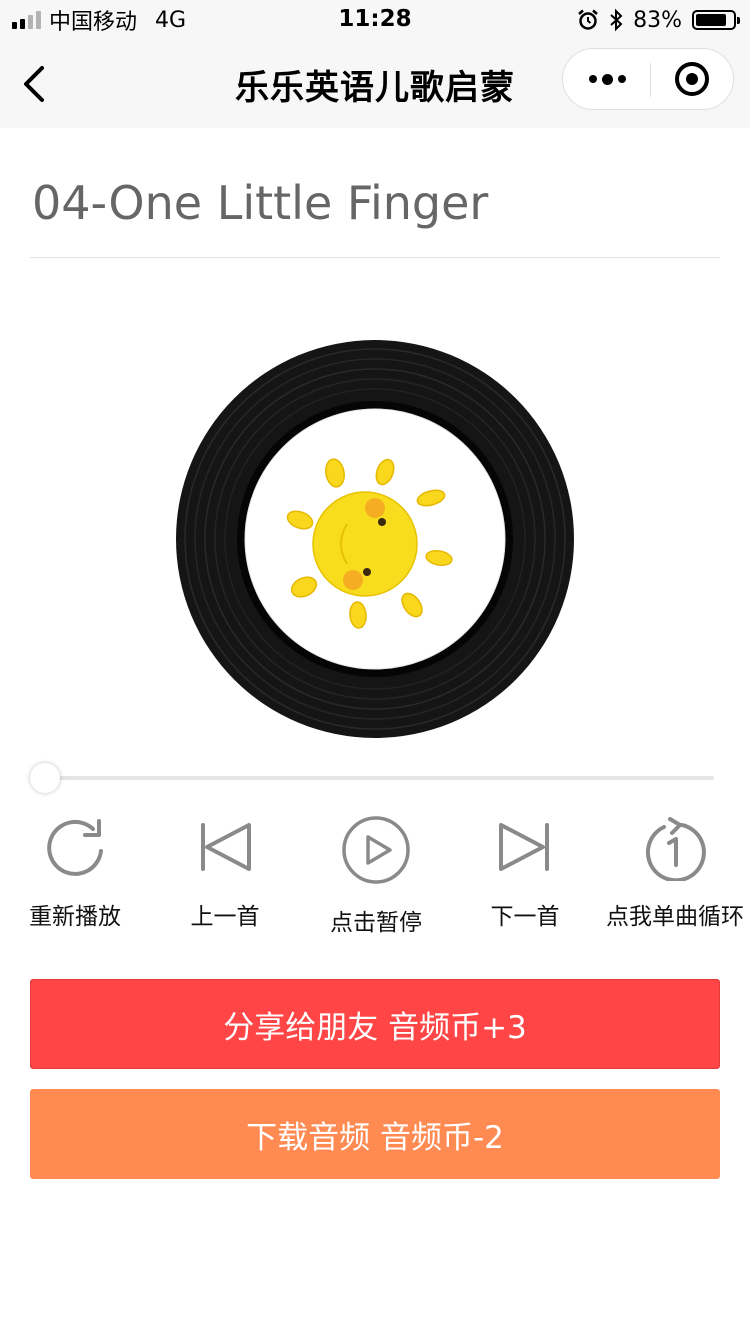 The height and width of the screenshot is (1334, 750). Describe the element at coordinates (225, 917) in the screenshot. I see `previous-label: 上一首` at that location.